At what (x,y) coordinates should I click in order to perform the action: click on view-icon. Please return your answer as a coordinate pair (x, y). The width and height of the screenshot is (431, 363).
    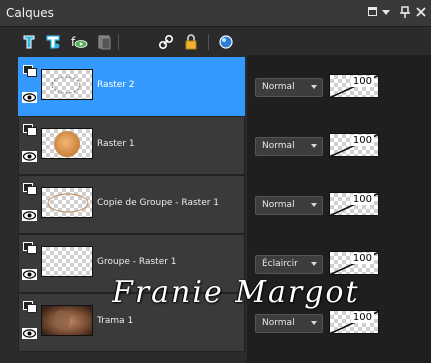
    Looking at the image, I should click on (226, 42).